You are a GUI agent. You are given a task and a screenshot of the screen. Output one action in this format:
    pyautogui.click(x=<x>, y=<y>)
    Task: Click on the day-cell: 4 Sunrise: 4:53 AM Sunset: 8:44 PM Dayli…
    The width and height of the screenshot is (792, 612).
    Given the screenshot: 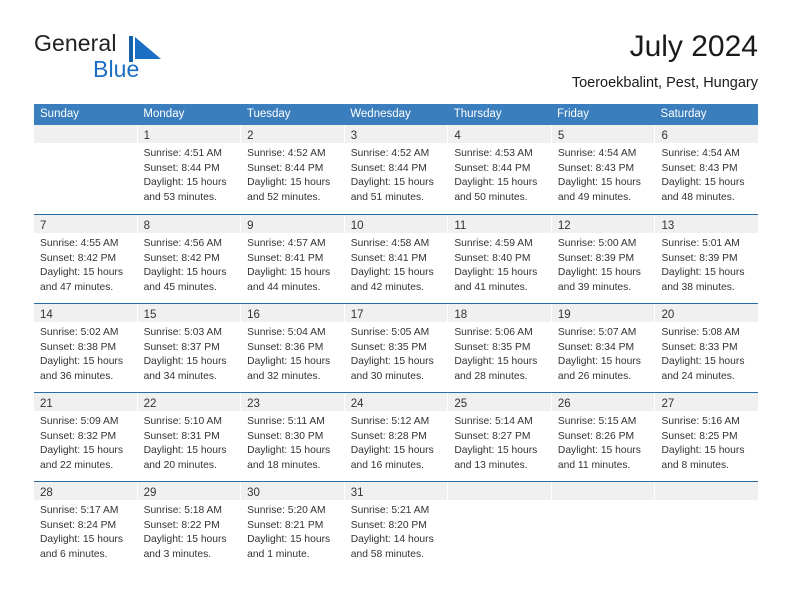 What is the action you would take?
    pyautogui.click(x=500, y=169)
    